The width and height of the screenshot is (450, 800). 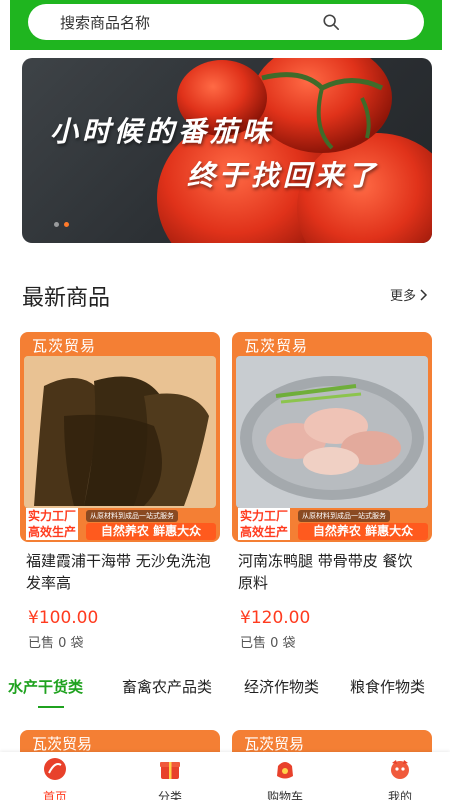 What do you see at coordinates (284, 795) in the screenshot?
I see `nav-label: 购物车` at bounding box center [284, 795].